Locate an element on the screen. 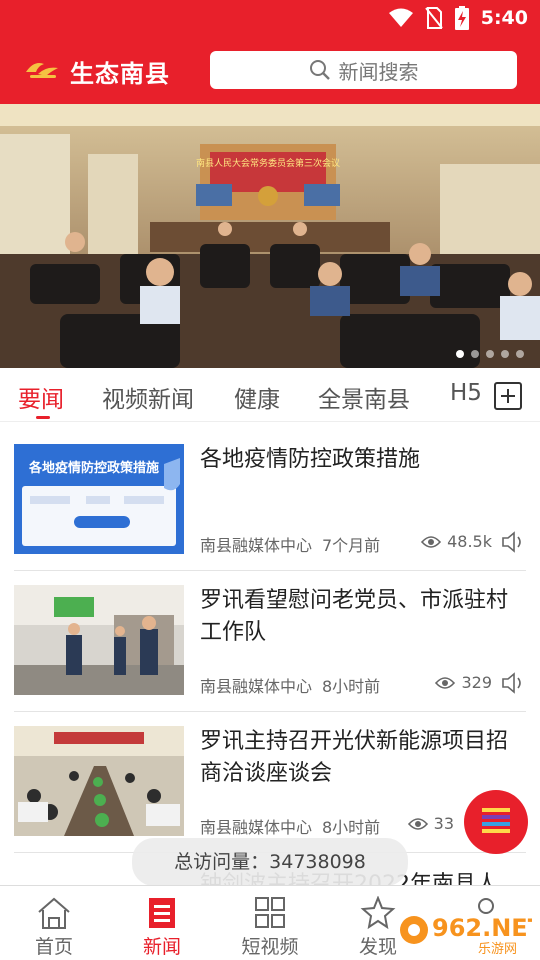  nav-label: 新闻 is located at coordinates (161, 947).